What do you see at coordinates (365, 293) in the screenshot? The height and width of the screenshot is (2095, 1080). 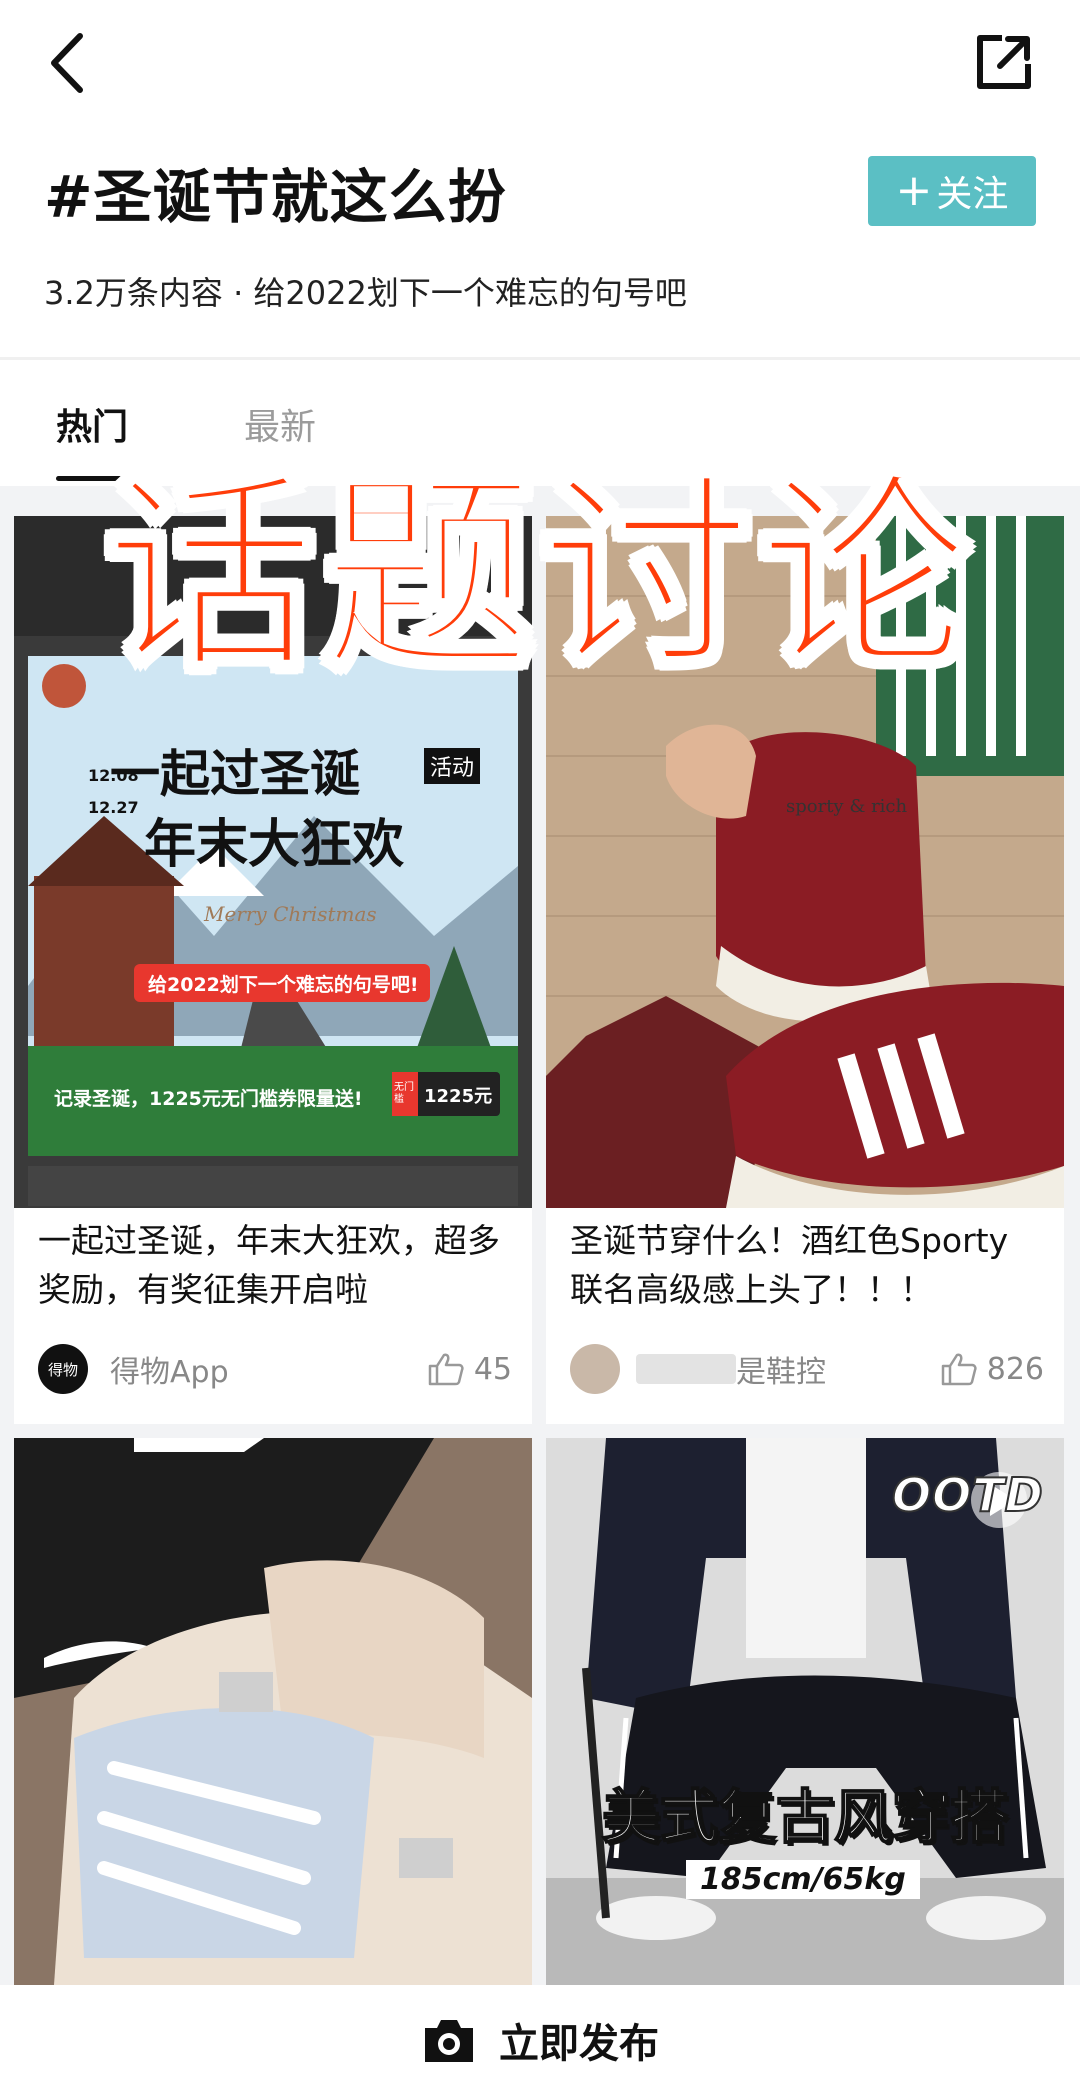 I see `topic-subtitle: 3.2万条内容 · 给2022划下一个难忘的句号吧` at bounding box center [365, 293].